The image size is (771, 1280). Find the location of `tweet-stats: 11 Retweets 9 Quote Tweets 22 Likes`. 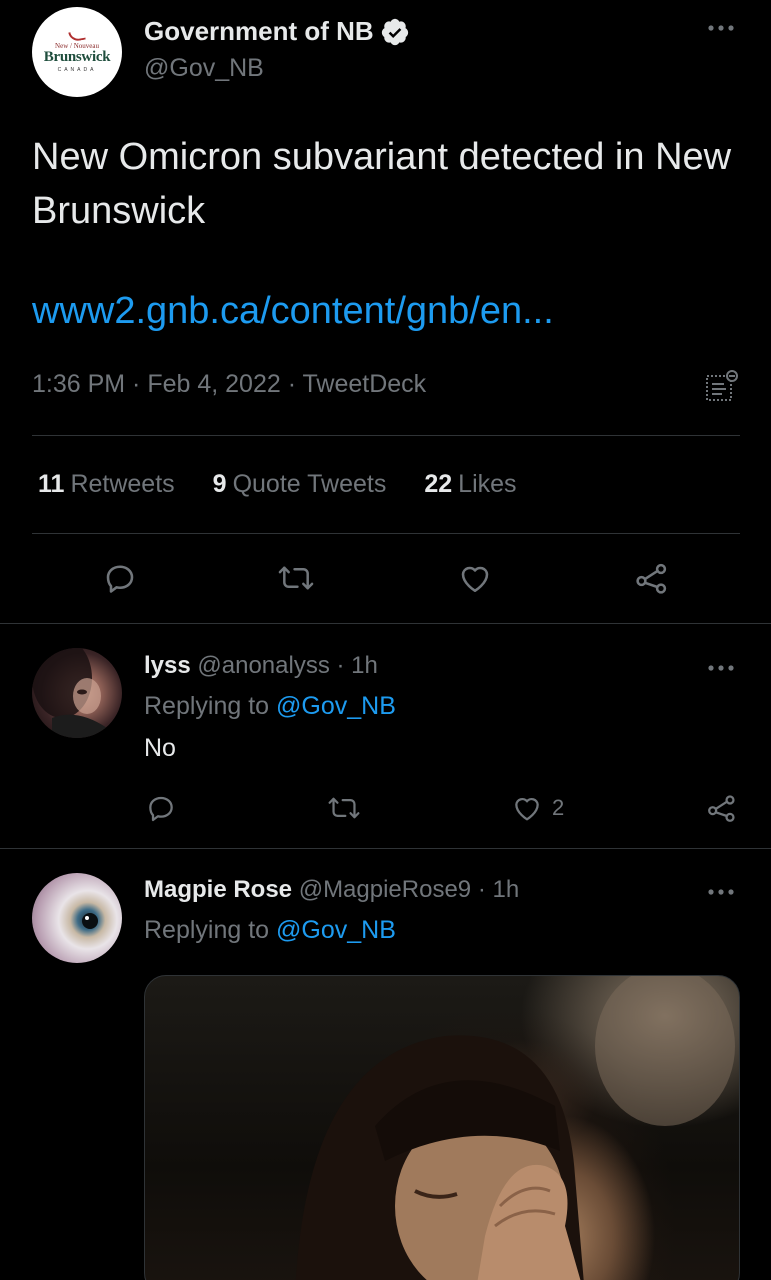

tweet-stats: 11 Retweets 9 Quote Tweets 22 Likes is located at coordinates (277, 484).